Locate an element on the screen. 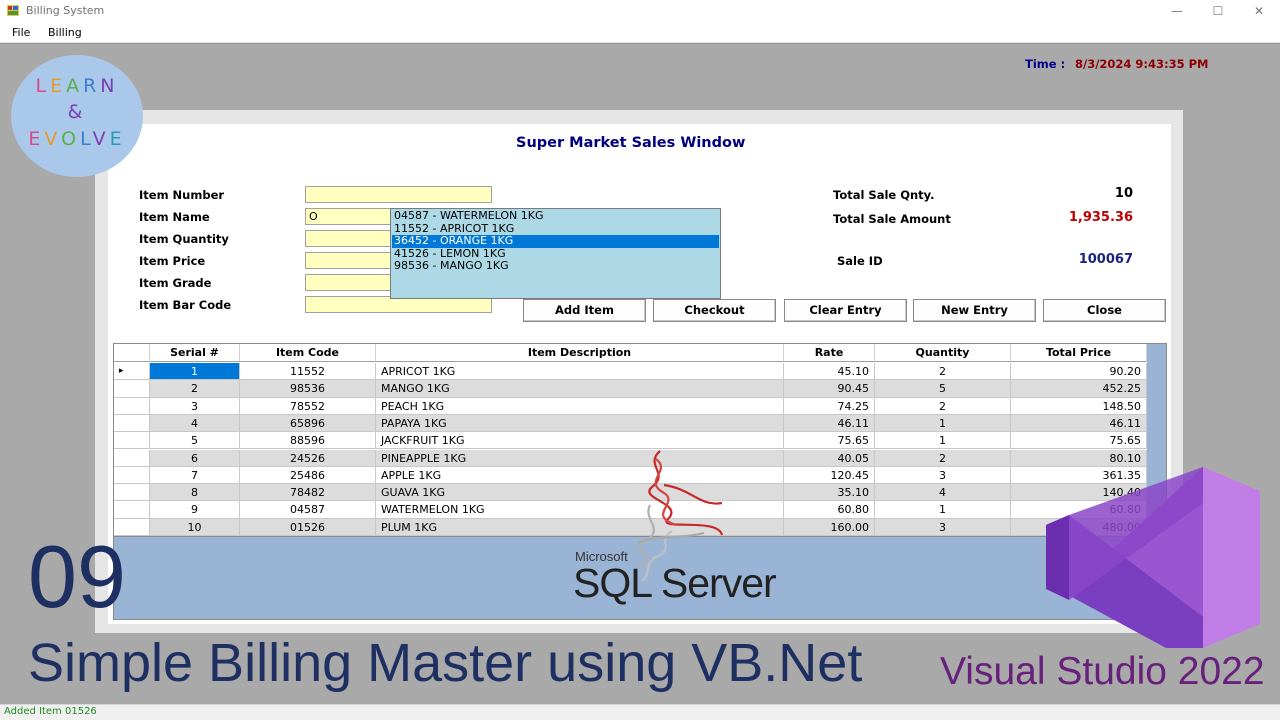 The width and height of the screenshot is (1280, 720). item-description-cell: PAPAYA 1KG is located at coordinates (580, 423).